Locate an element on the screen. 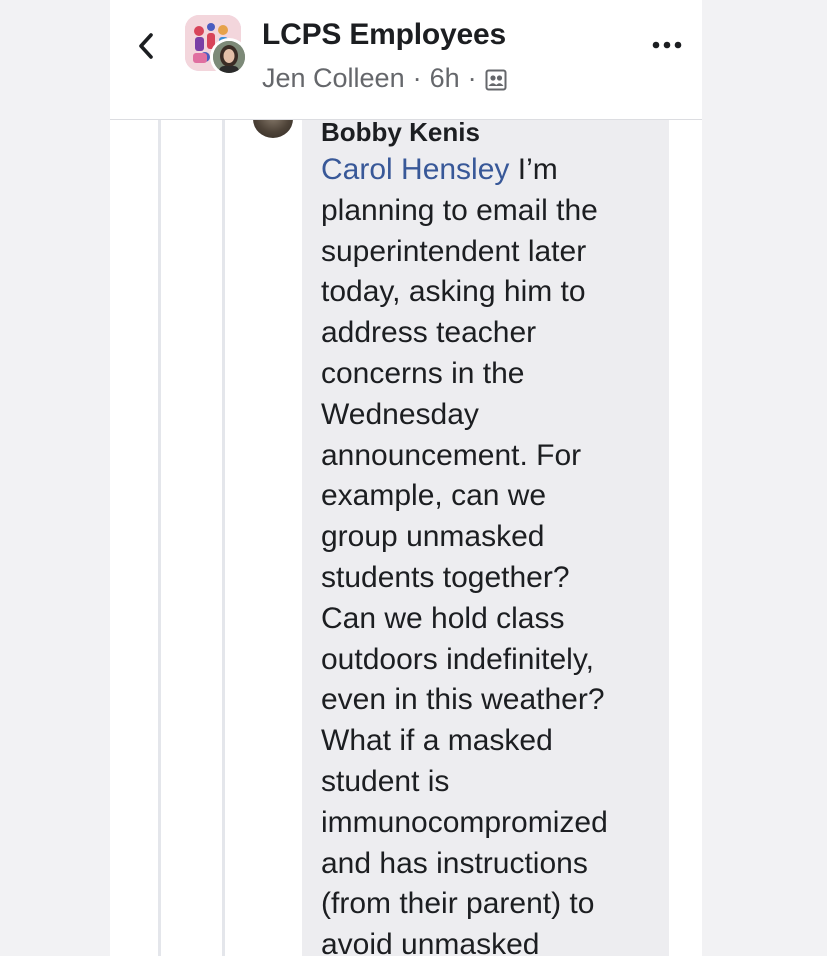 The image size is (827, 956). comment-line: example, can we is located at coordinates (434, 496).